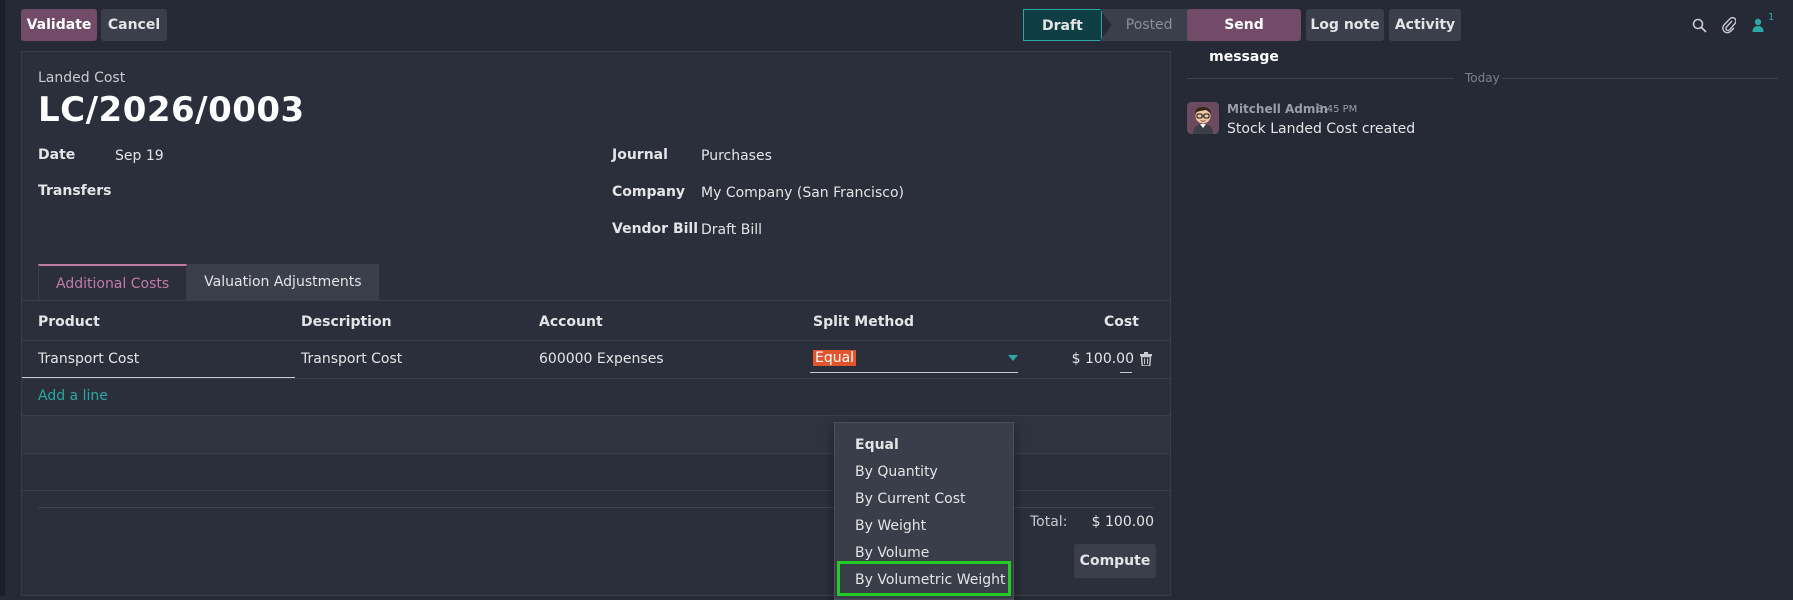 The image size is (1793, 600). I want to click on record-type-label: Landed Cost, so click(82, 78).